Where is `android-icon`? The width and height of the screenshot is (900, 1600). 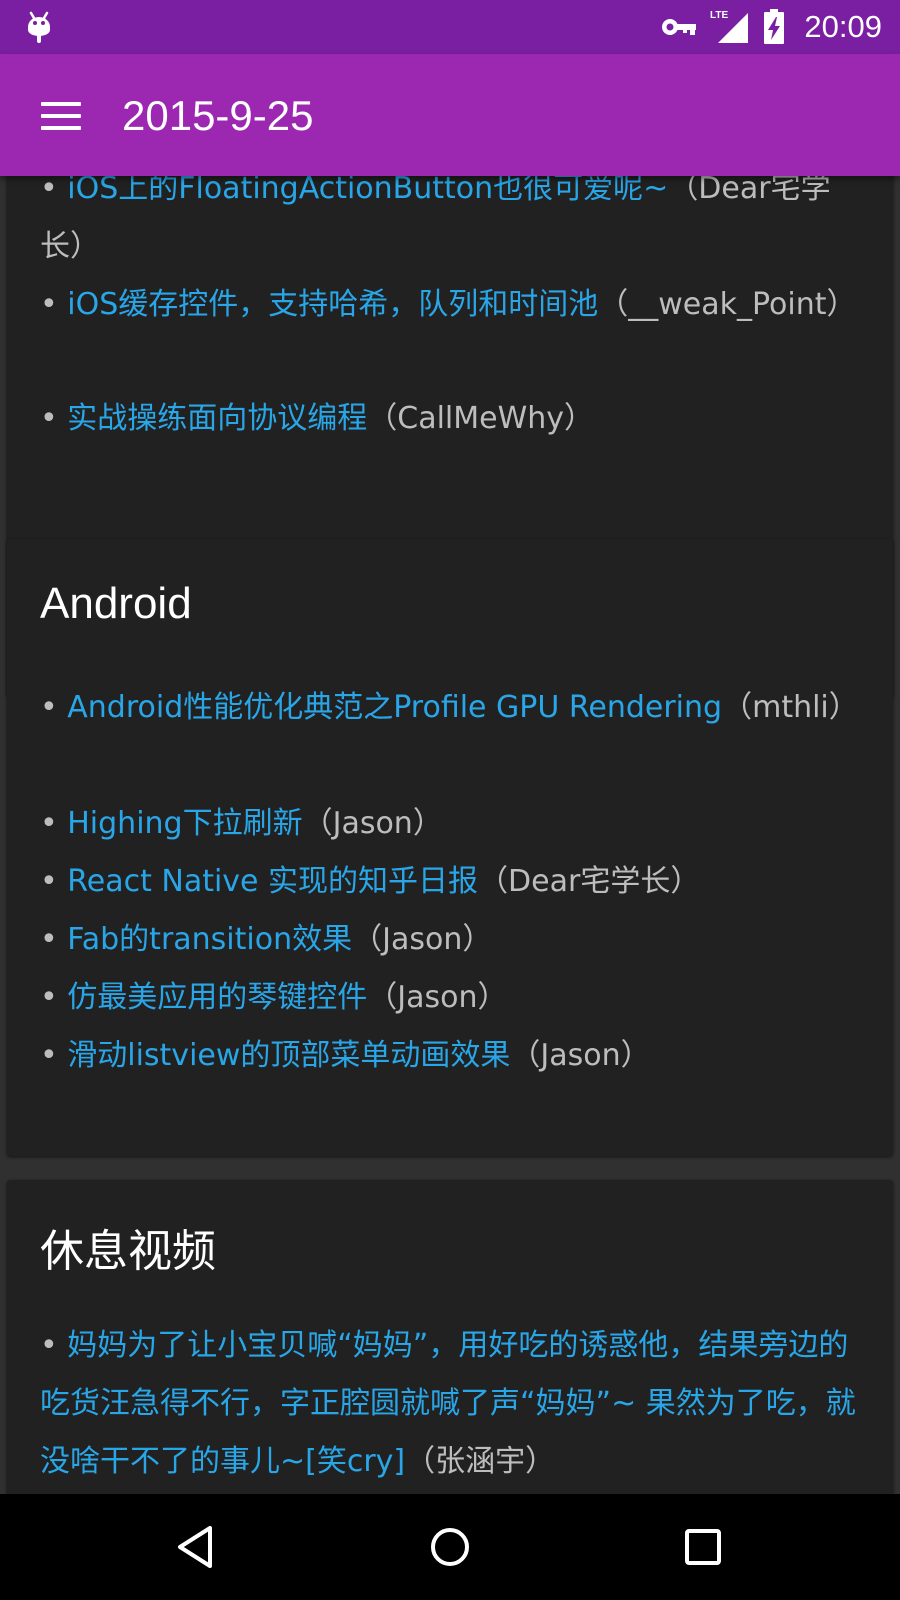
android-icon is located at coordinates (39, 27).